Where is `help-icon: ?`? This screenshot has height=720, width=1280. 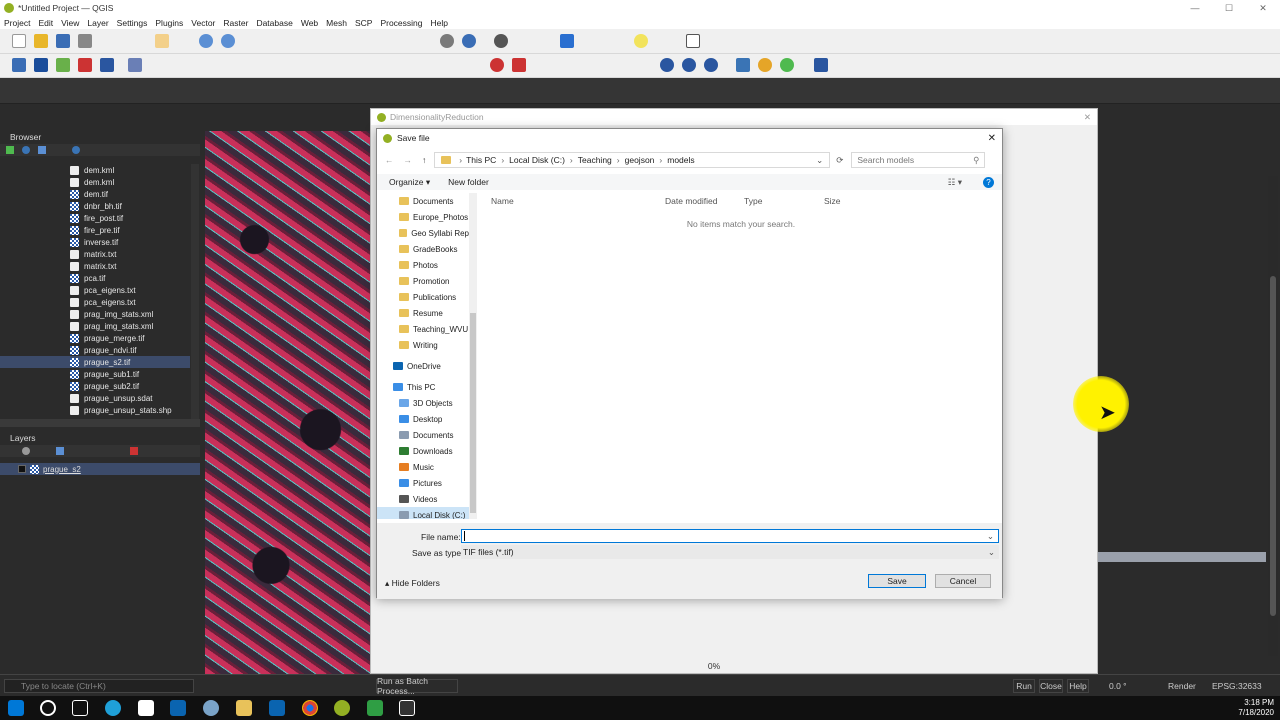
help-icon: ? is located at coordinates (988, 182).